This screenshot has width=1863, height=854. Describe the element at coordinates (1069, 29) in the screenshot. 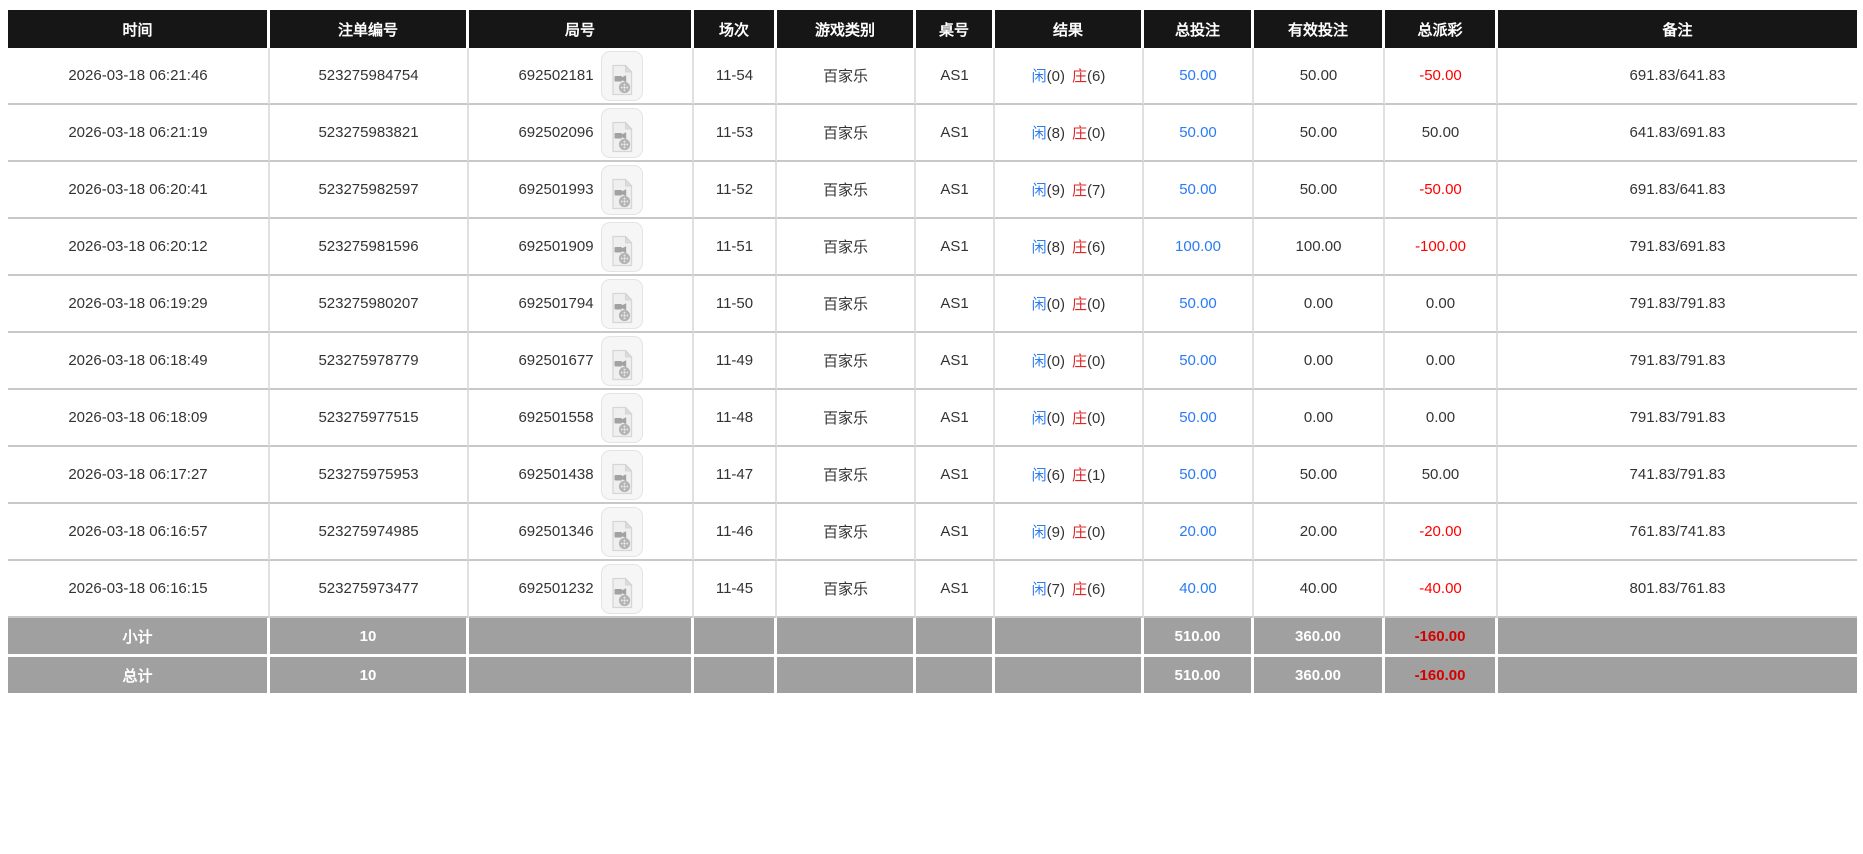

I see `col-header-result: 结果` at that location.